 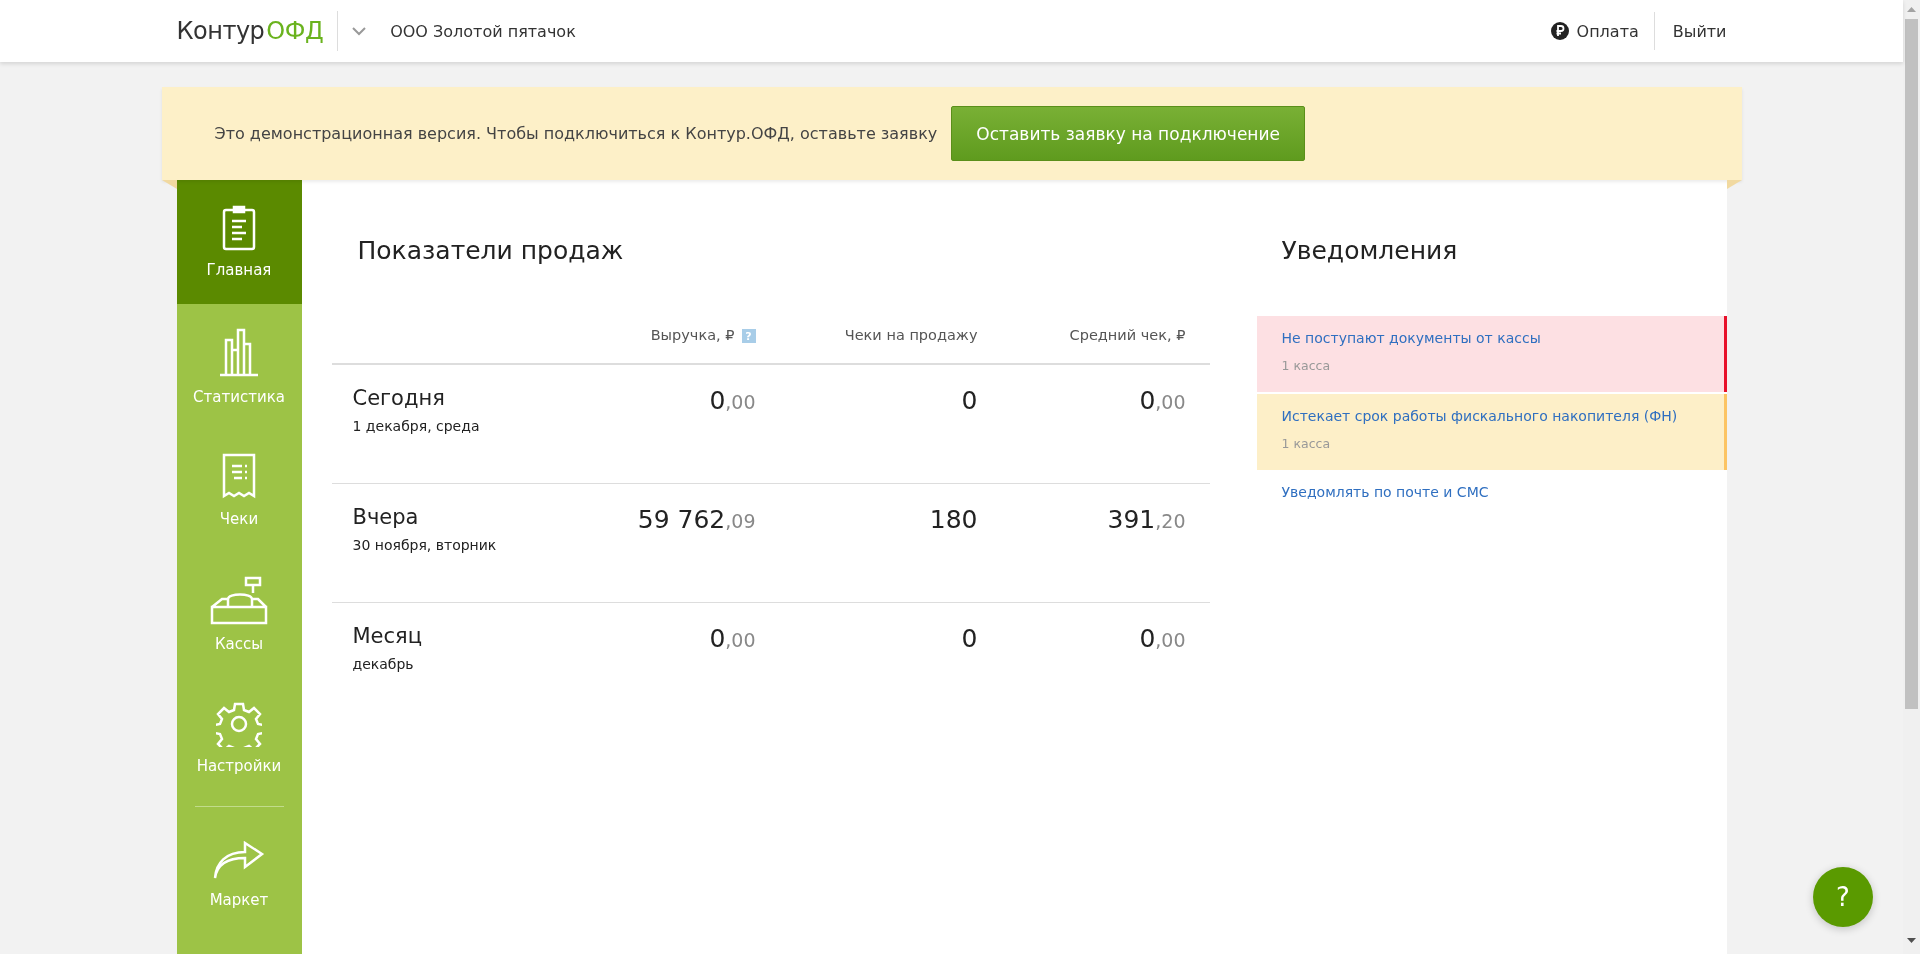 I want to click on section-title: Уведомления, so click(x=1370, y=251).